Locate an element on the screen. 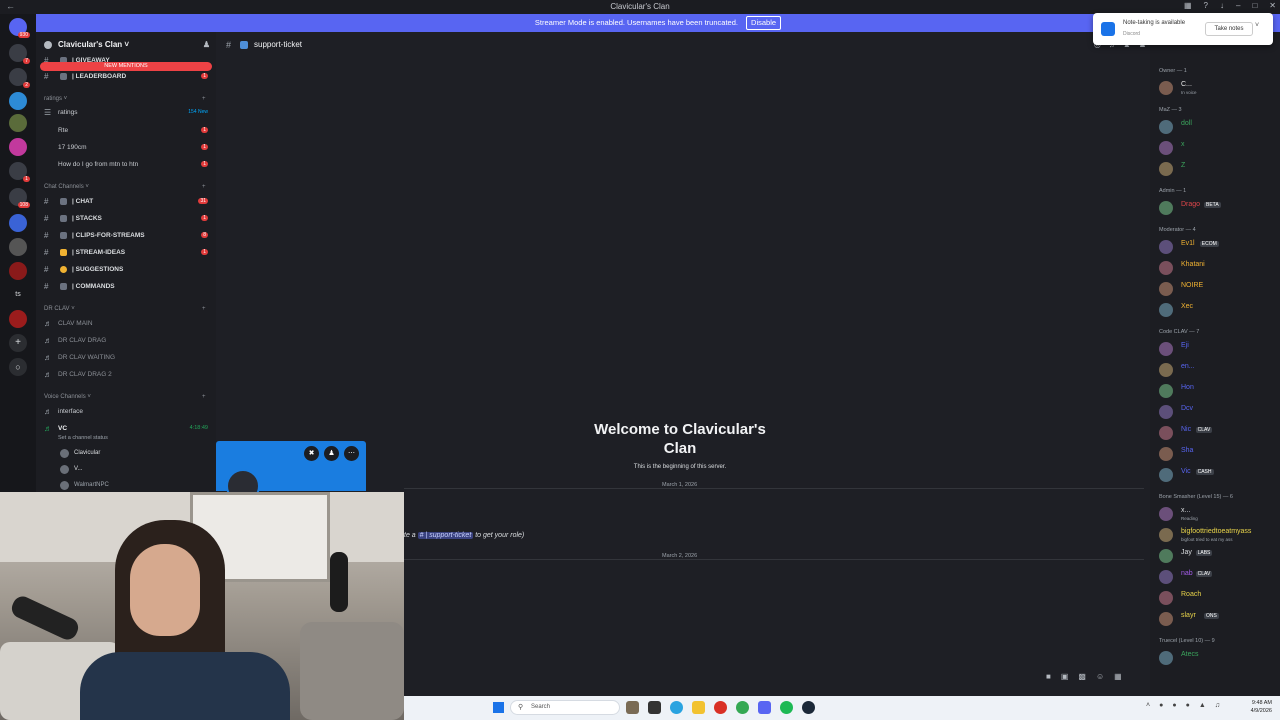 The width and height of the screenshot is (1280, 720). category-dr-clav: DR CLAV ˅ + is located at coordinates (125, 309).